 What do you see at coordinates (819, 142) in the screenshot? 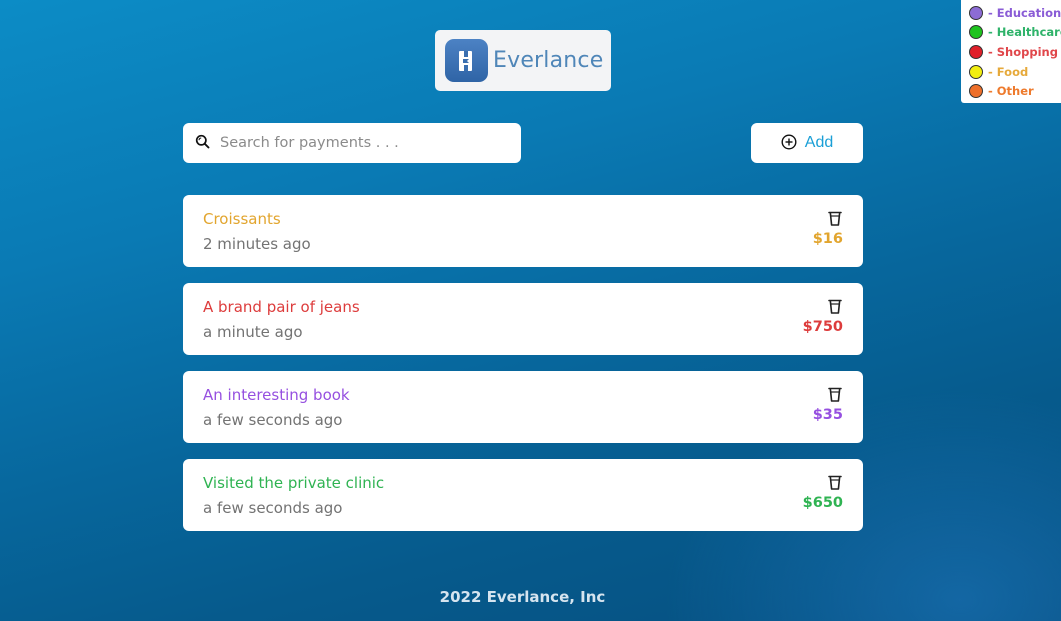
I see `add-button-label: Add` at bounding box center [819, 142].